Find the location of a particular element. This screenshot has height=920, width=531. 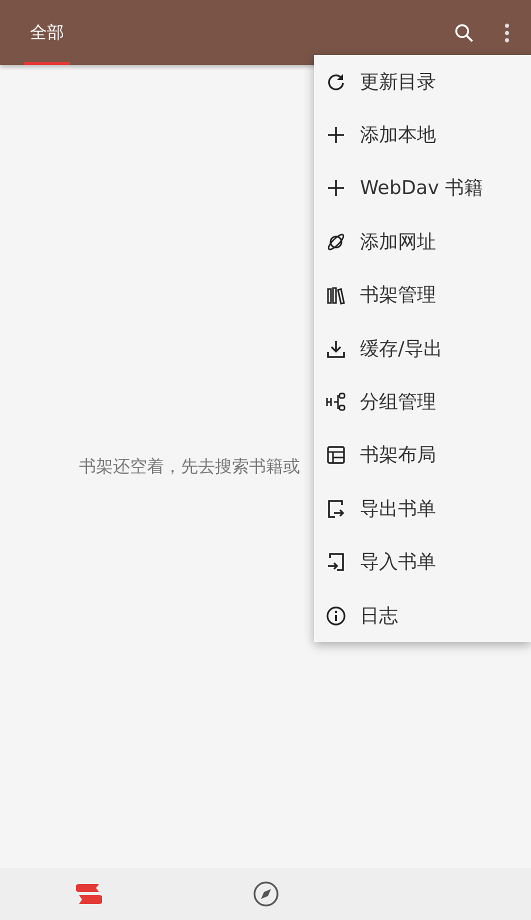

menu-item: 分组管理 is located at coordinates (422, 402).